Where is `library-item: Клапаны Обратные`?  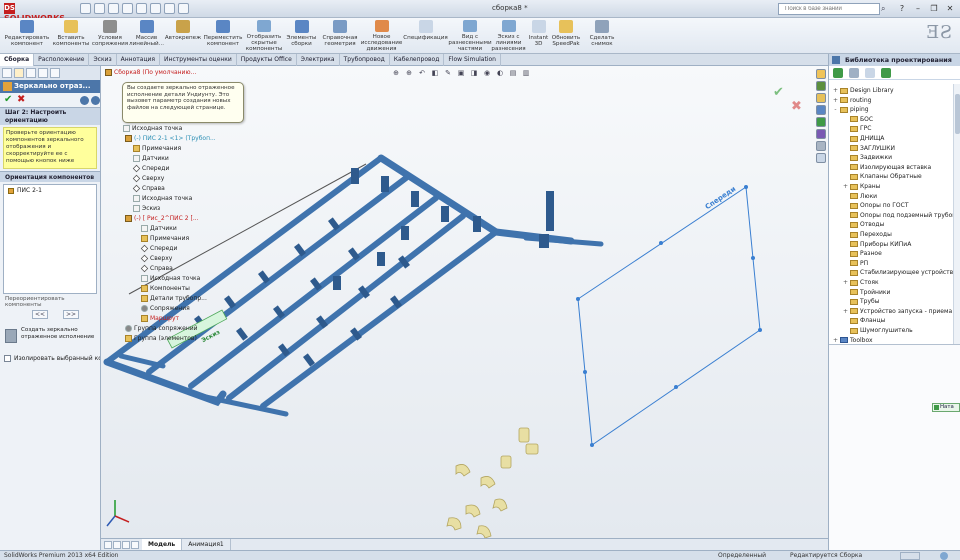
library-item: Клапаны Обратные is located at coordinates (882, 176).